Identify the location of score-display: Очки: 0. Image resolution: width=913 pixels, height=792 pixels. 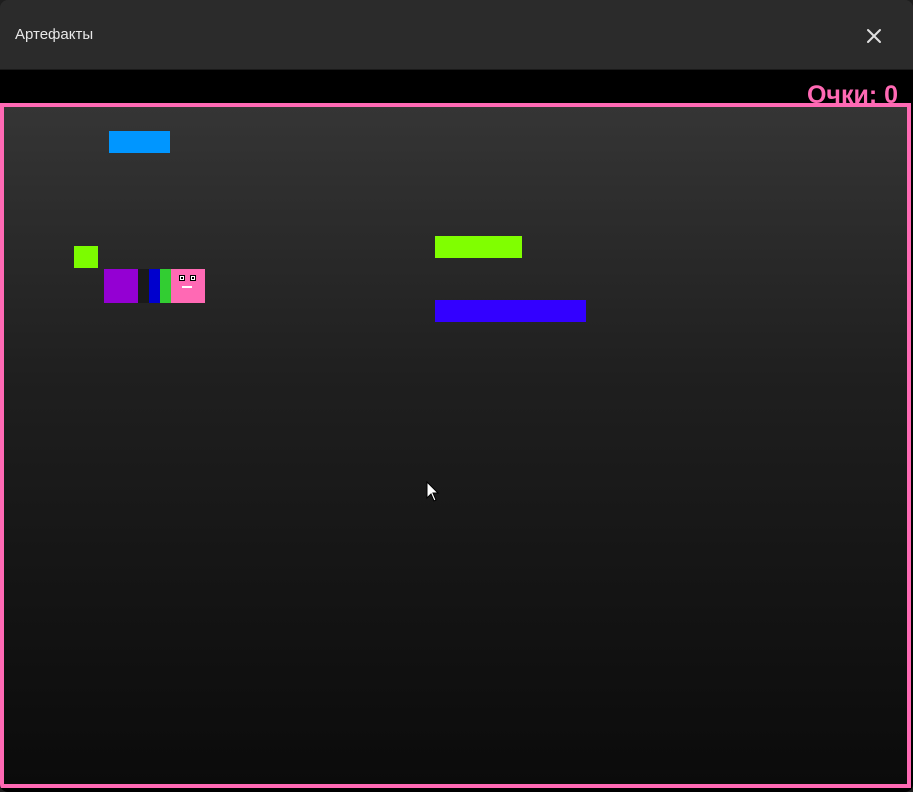
(852, 95).